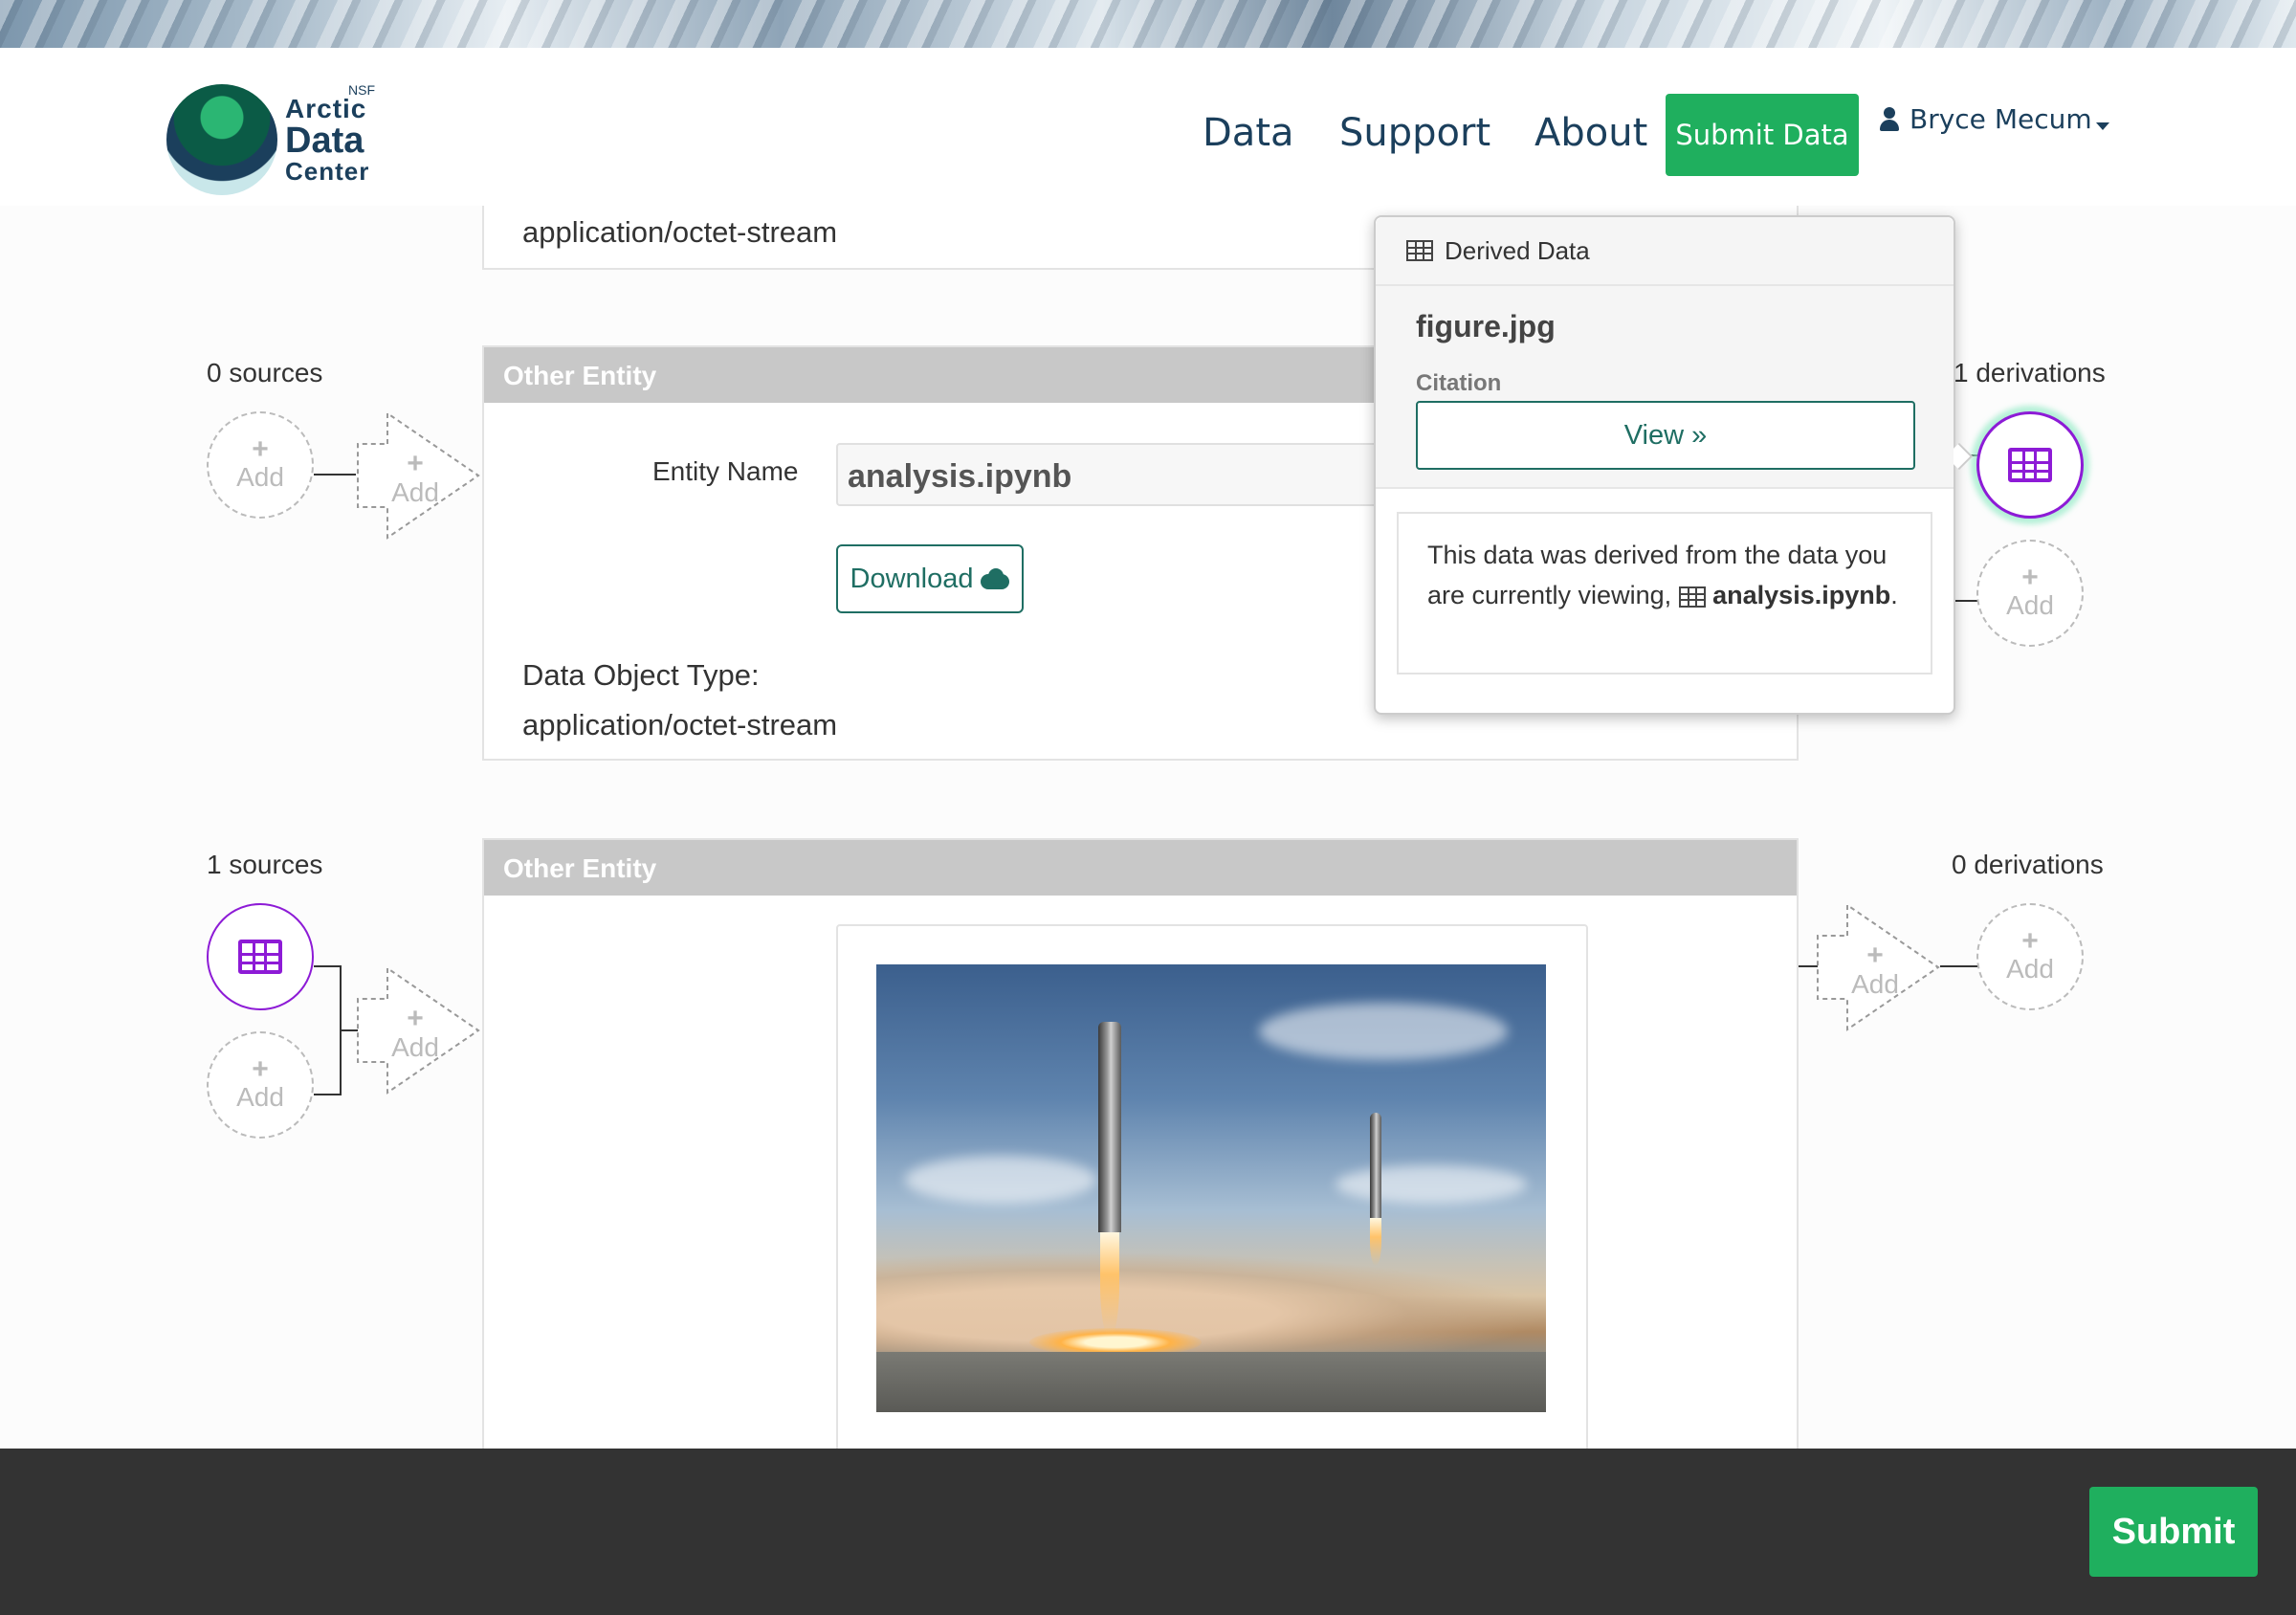  What do you see at coordinates (1211, 1188) in the screenshot?
I see `rocket-landing-photo` at bounding box center [1211, 1188].